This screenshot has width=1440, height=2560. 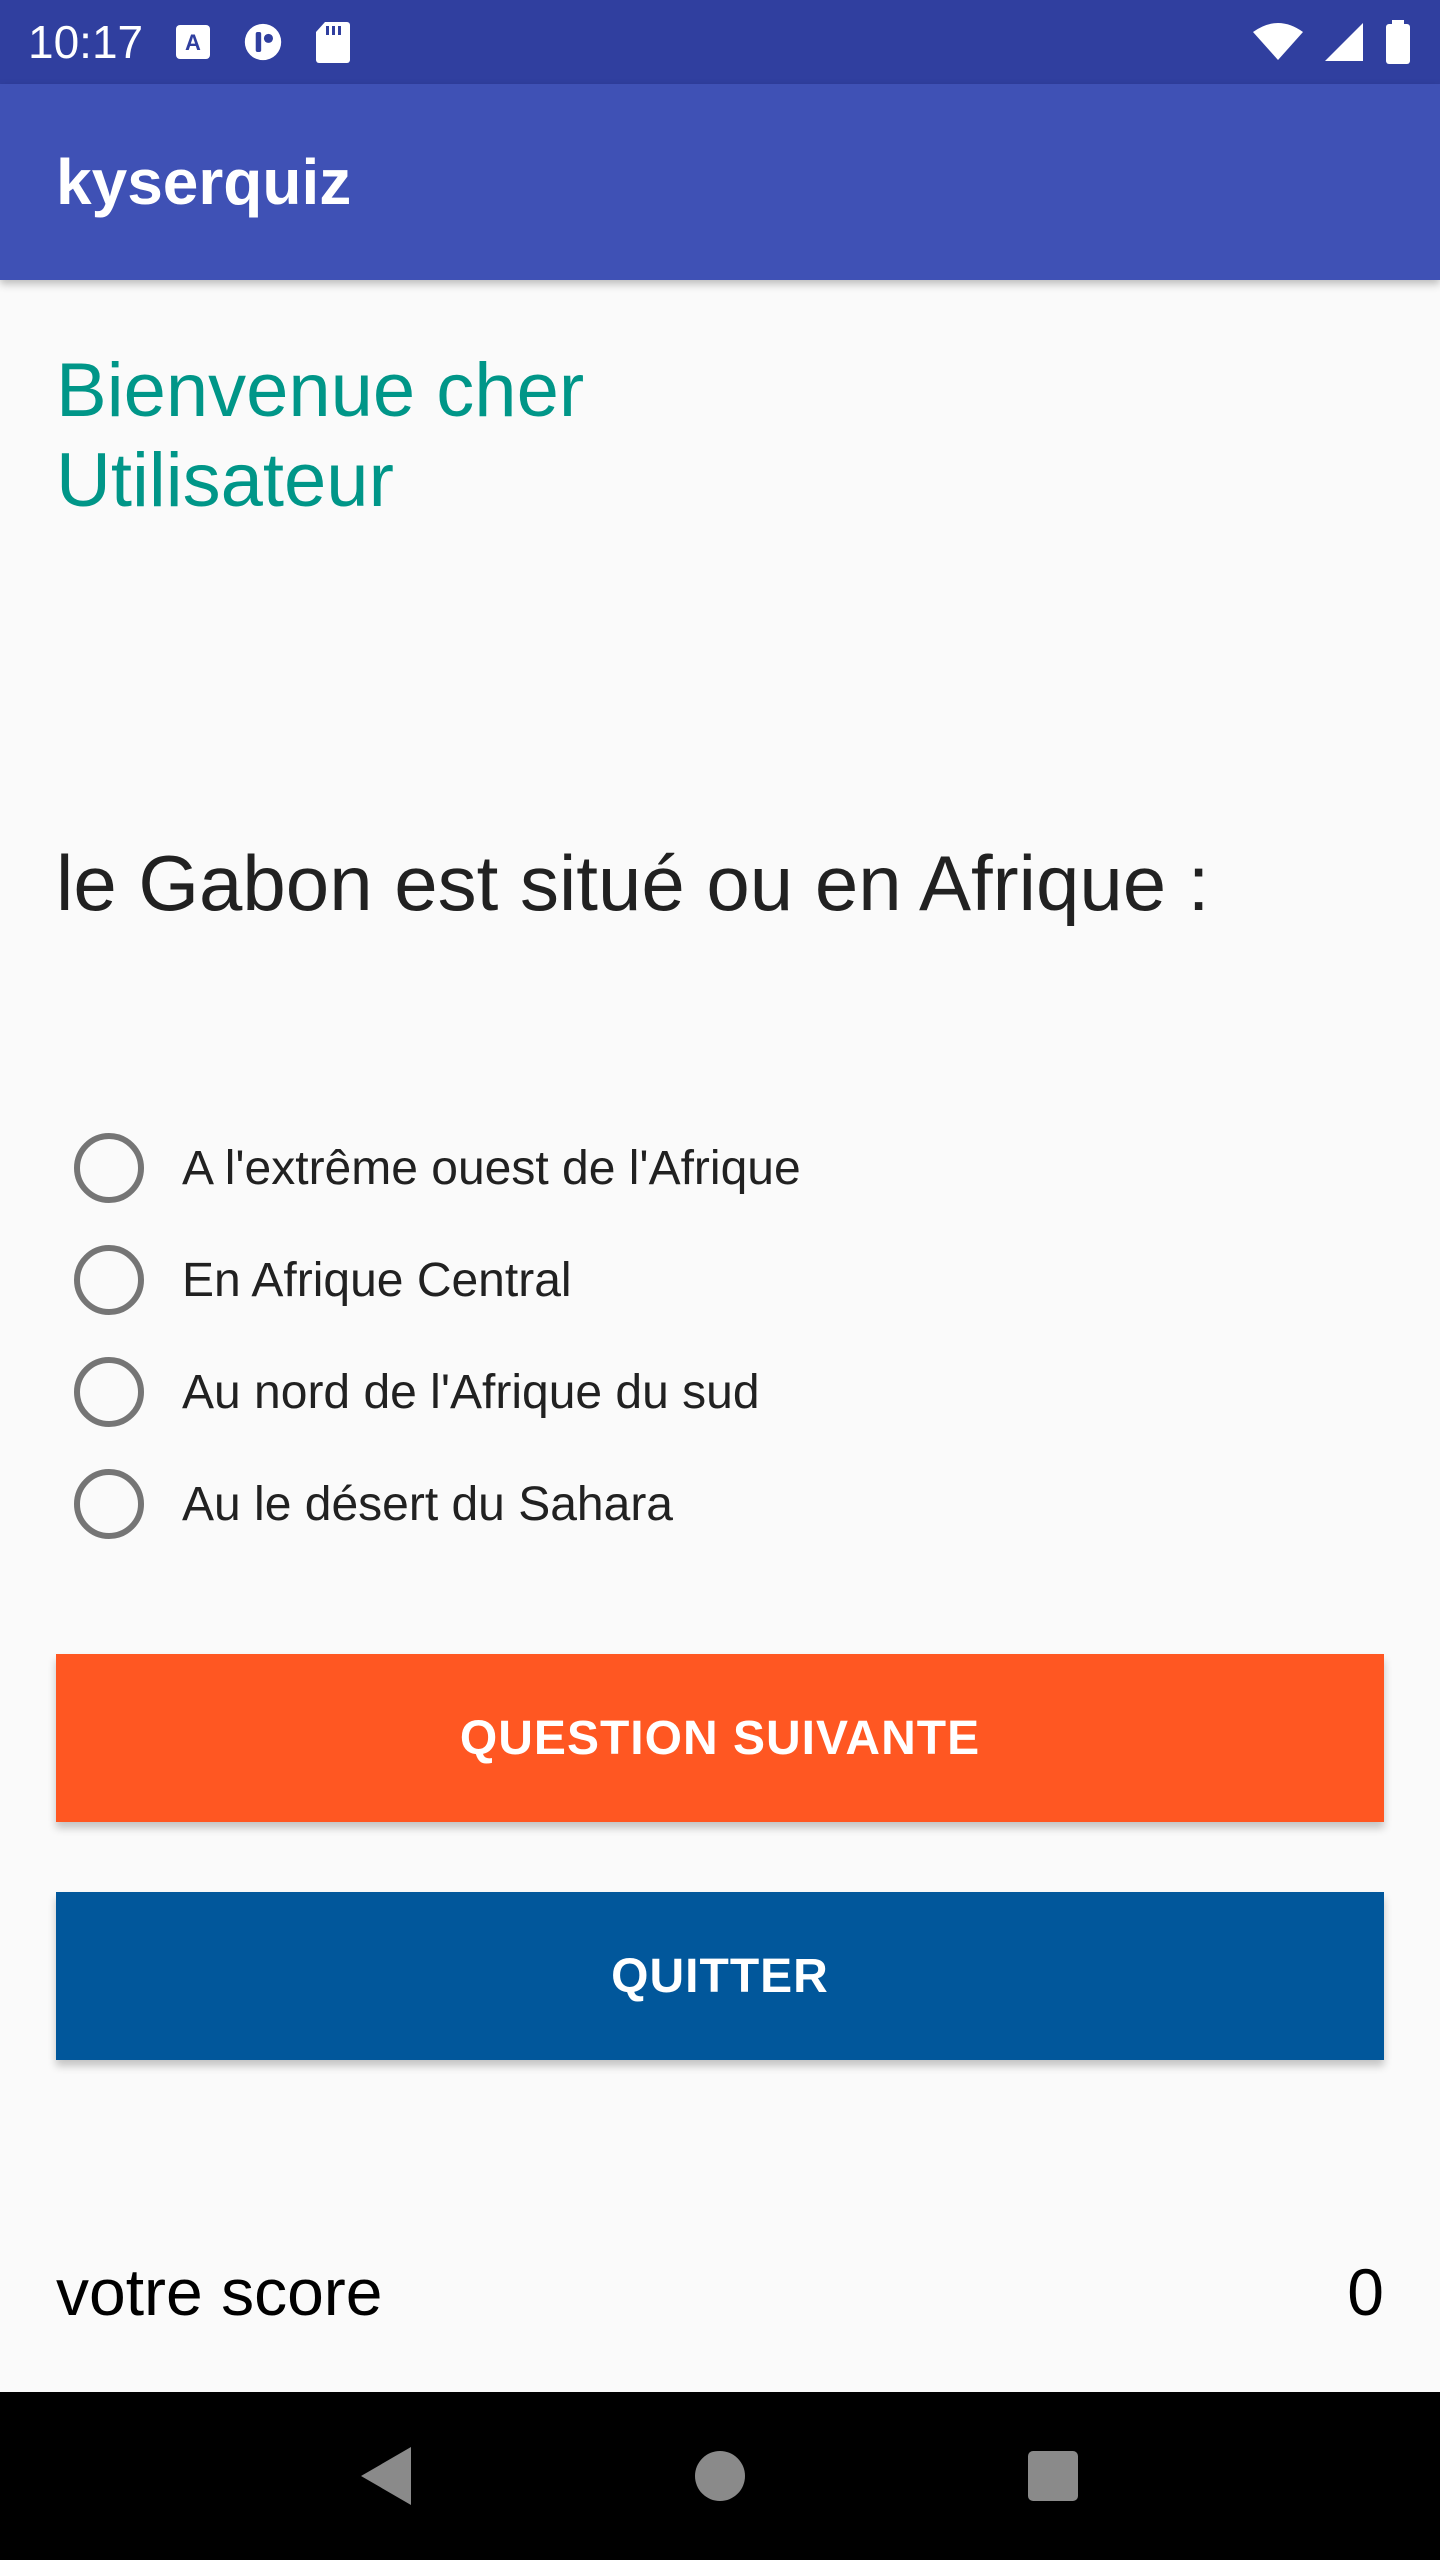 What do you see at coordinates (720, 1738) in the screenshot?
I see `next-question-button: QUESTION SUIVANTE` at bounding box center [720, 1738].